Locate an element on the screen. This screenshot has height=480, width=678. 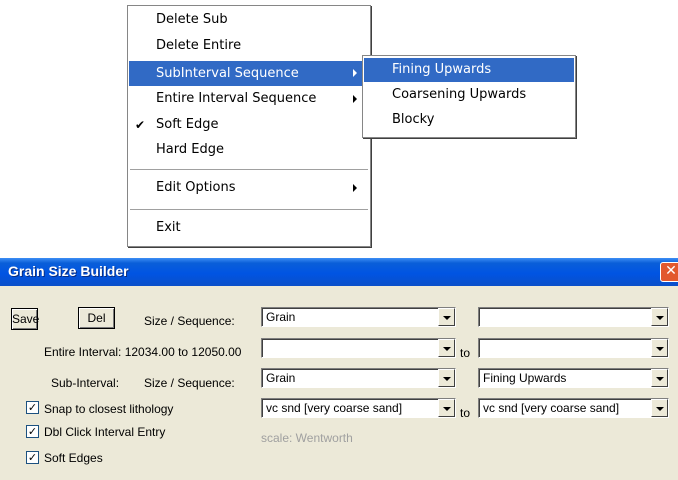
menu-item-label: Delete Entire is located at coordinates (199, 45).